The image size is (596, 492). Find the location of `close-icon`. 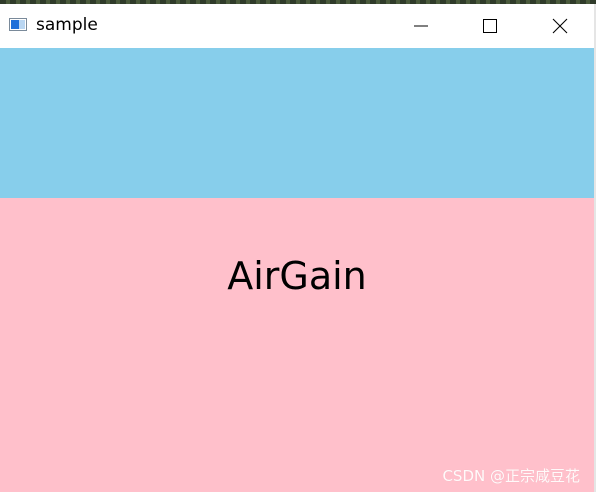

close-icon is located at coordinates (560, 26).